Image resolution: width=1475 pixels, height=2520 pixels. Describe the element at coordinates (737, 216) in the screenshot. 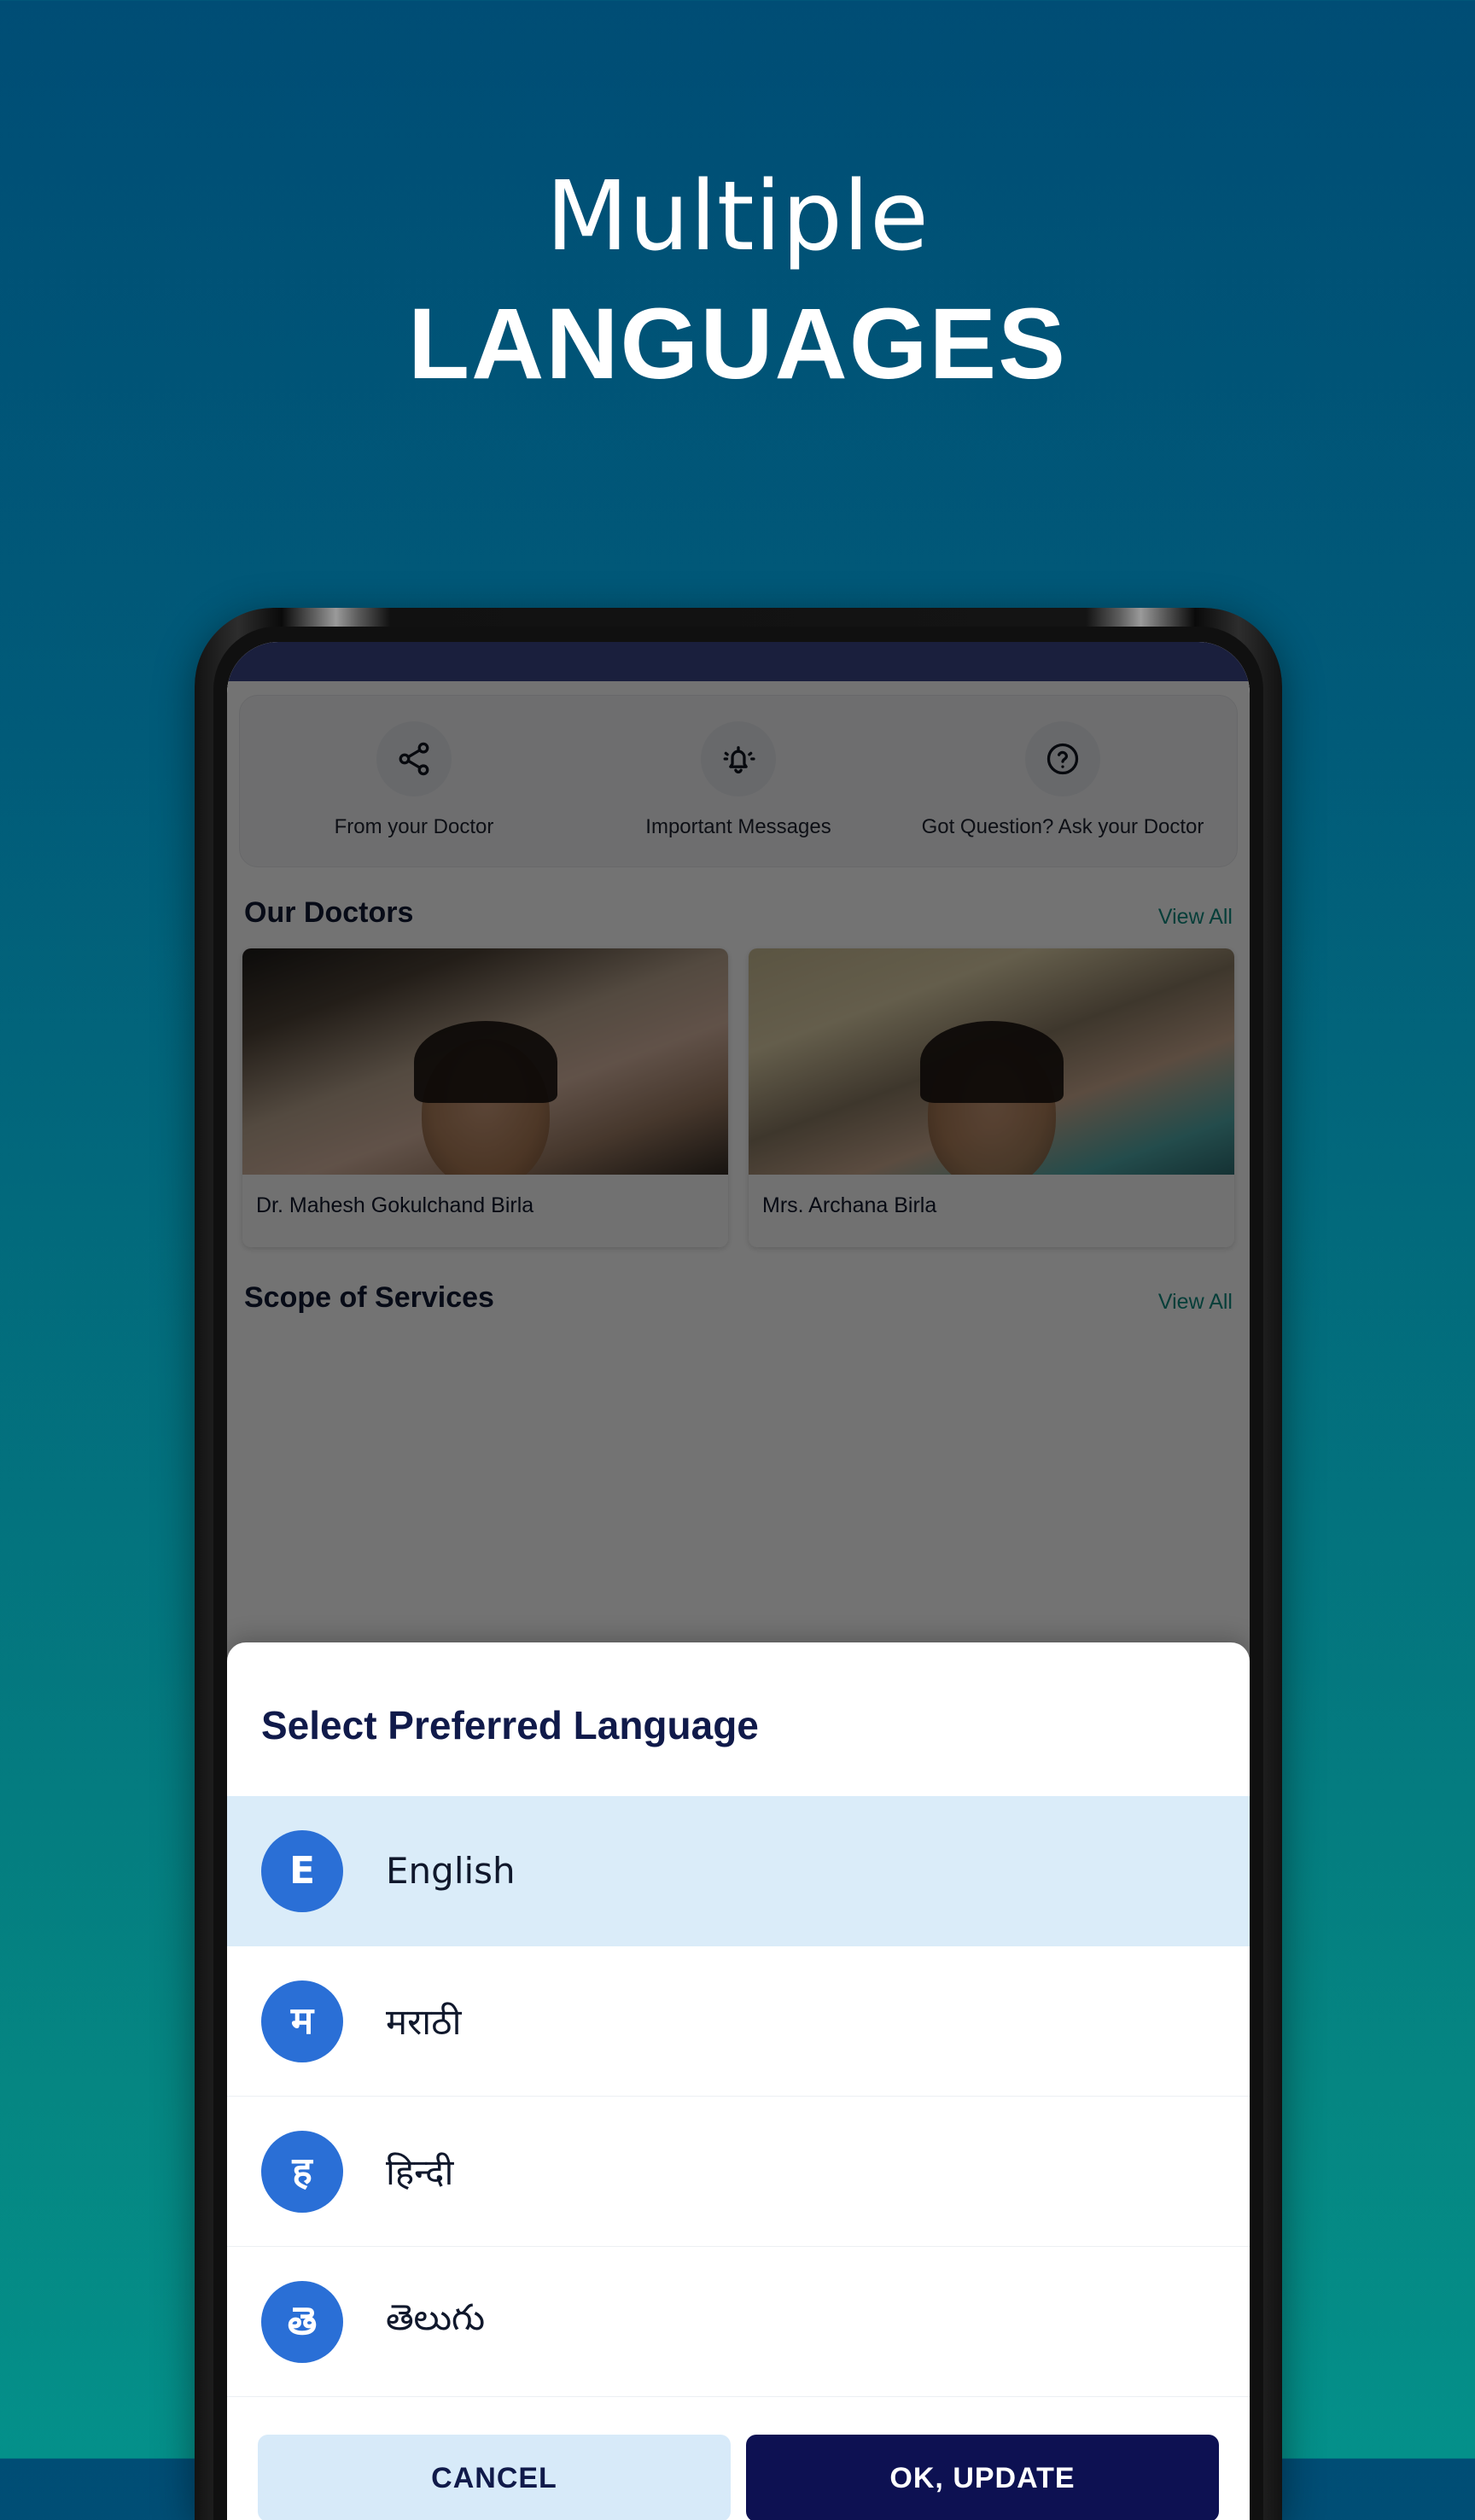

I see `promo-line-1: Multiple` at that location.